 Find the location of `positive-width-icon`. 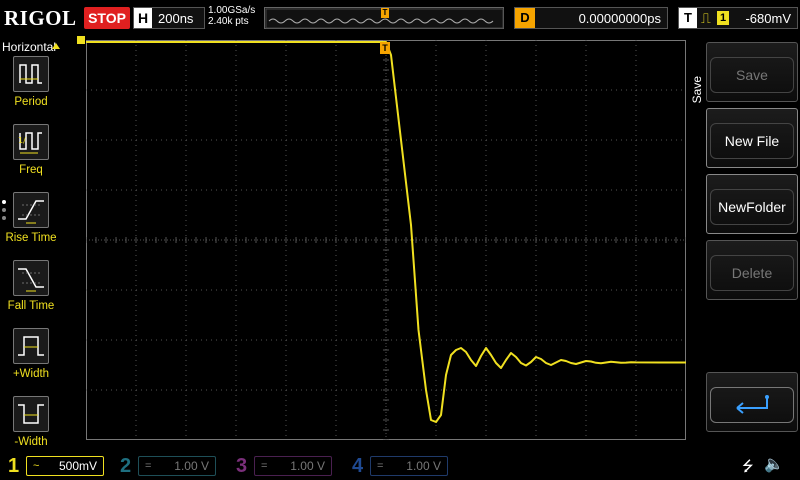

positive-width-icon is located at coordinates (31, 346).